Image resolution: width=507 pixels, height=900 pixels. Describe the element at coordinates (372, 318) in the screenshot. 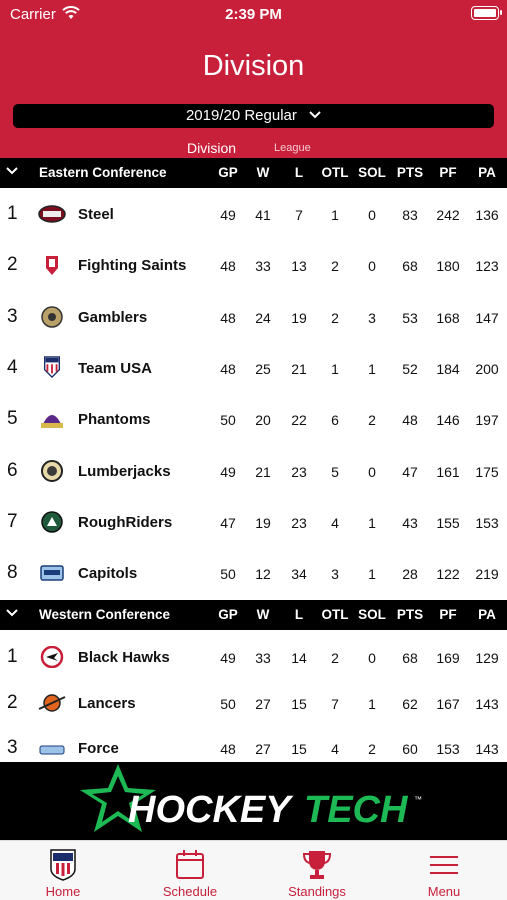

I see `stat-sol: 3` at that location.